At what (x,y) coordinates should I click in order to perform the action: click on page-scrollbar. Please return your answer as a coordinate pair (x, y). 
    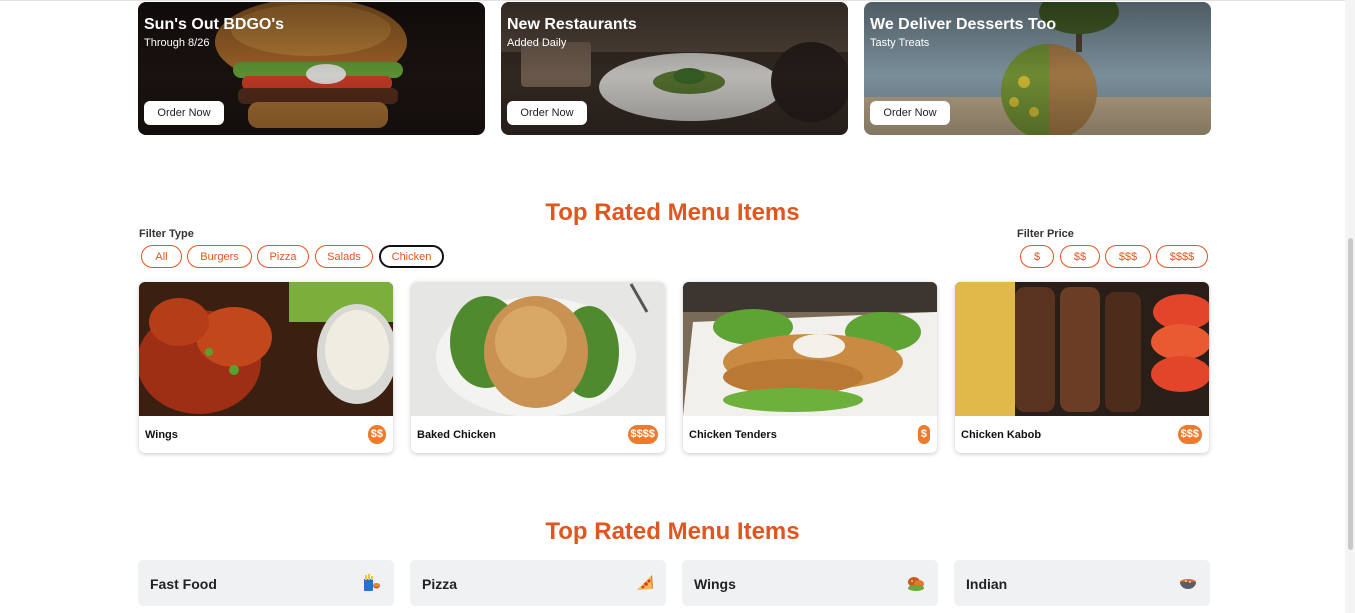
    Looking at the image, I should click on (1350, 306).